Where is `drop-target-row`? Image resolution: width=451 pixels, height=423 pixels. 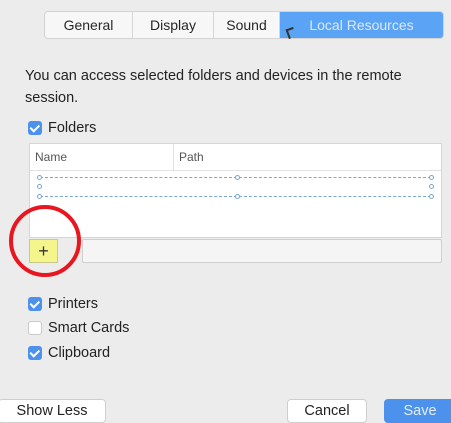
drop-target-row is located at coordinates (235, 187).